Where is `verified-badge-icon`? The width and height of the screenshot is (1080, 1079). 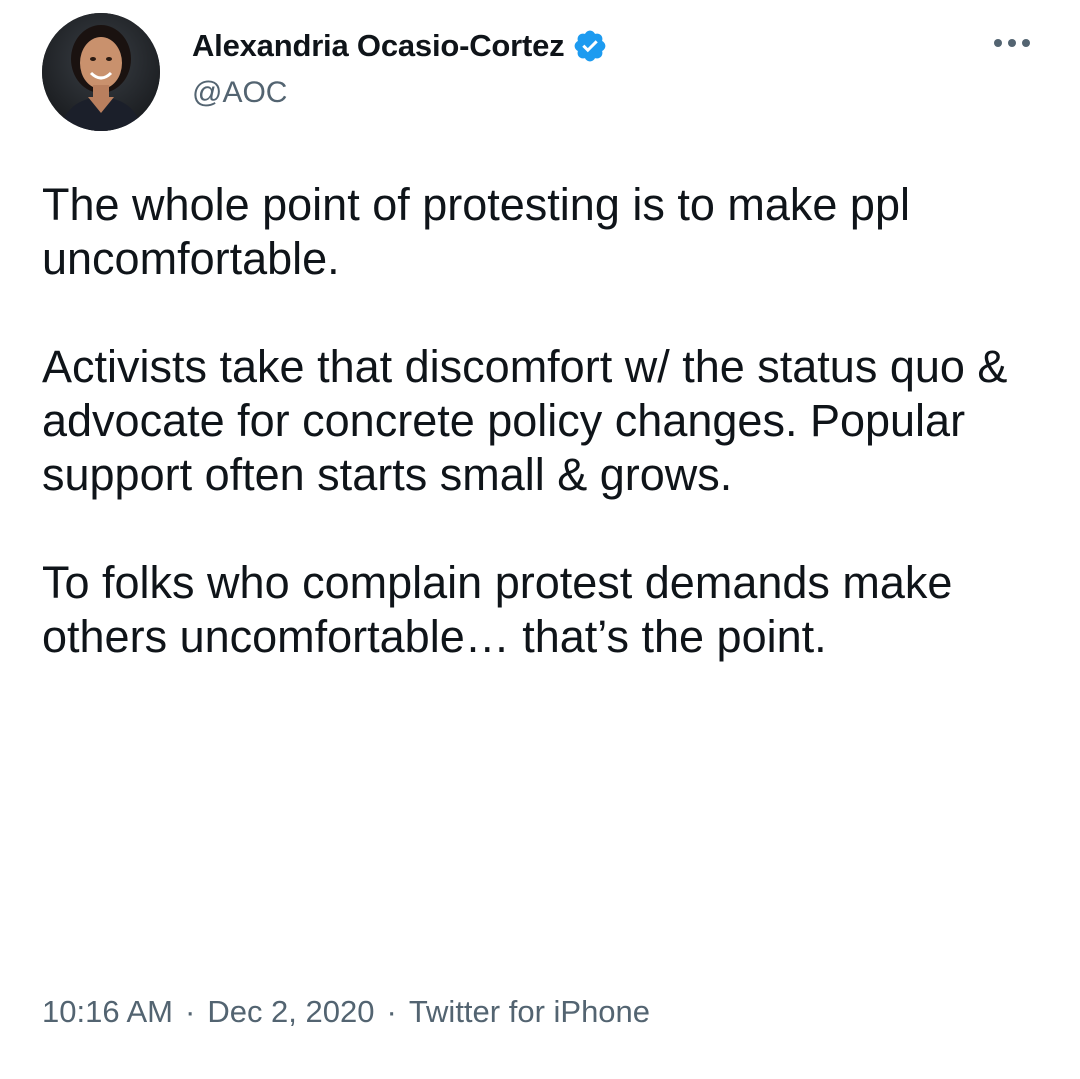 verified-badge-icon is located at coordinates (590, 46).